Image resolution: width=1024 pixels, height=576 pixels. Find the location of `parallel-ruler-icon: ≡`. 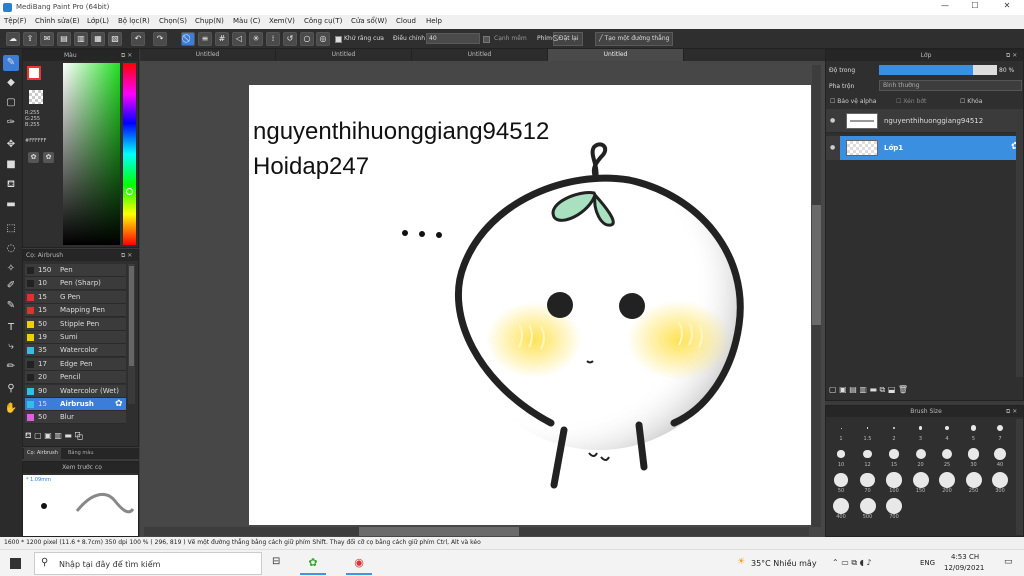

parallel-ruler-icon: ≡ is located at coordinates (205, 39).